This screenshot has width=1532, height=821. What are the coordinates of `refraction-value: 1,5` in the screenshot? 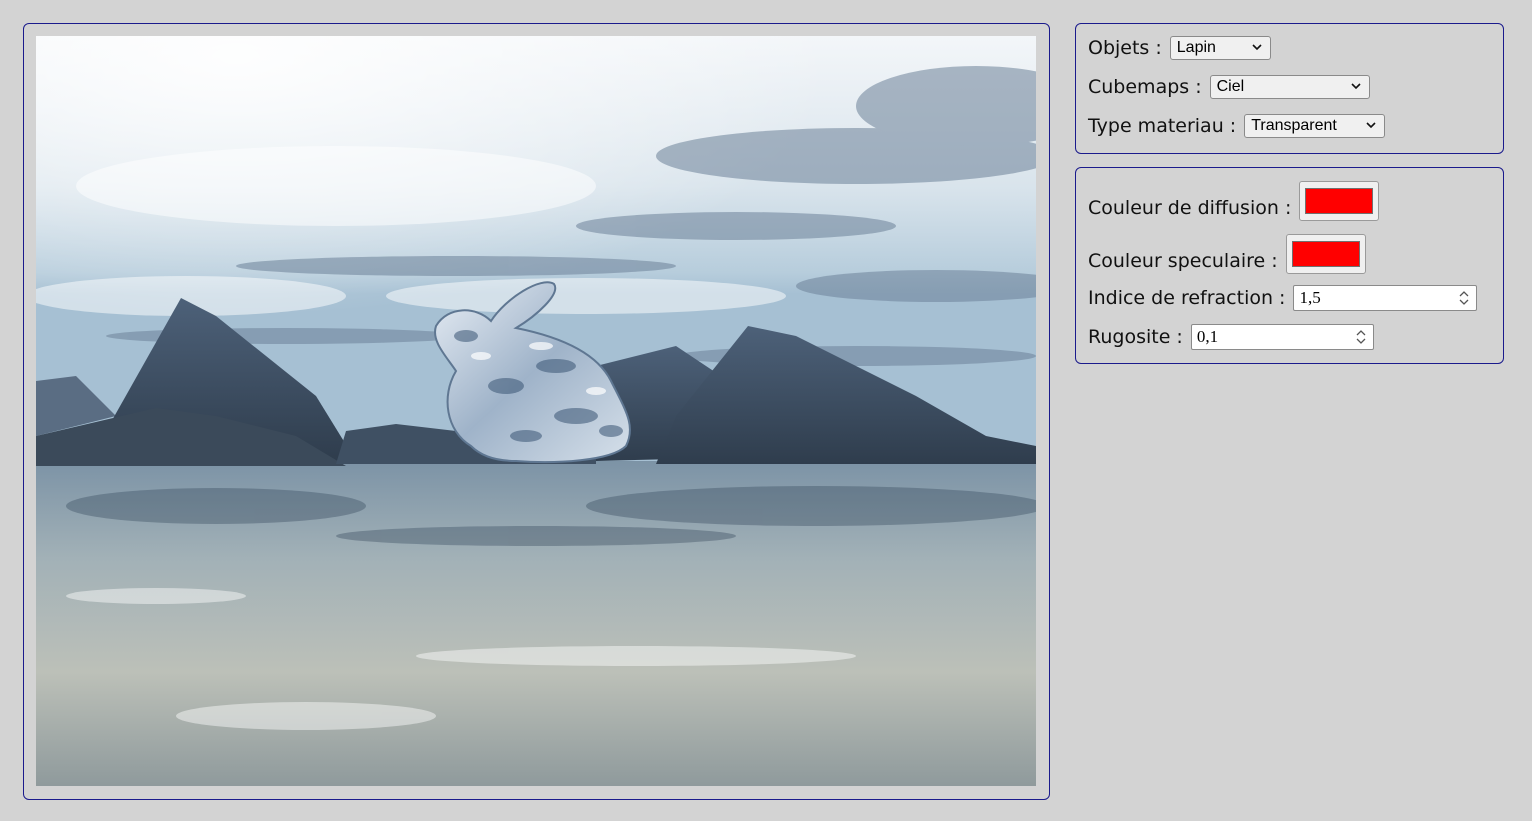 It's located at (1310, 297).